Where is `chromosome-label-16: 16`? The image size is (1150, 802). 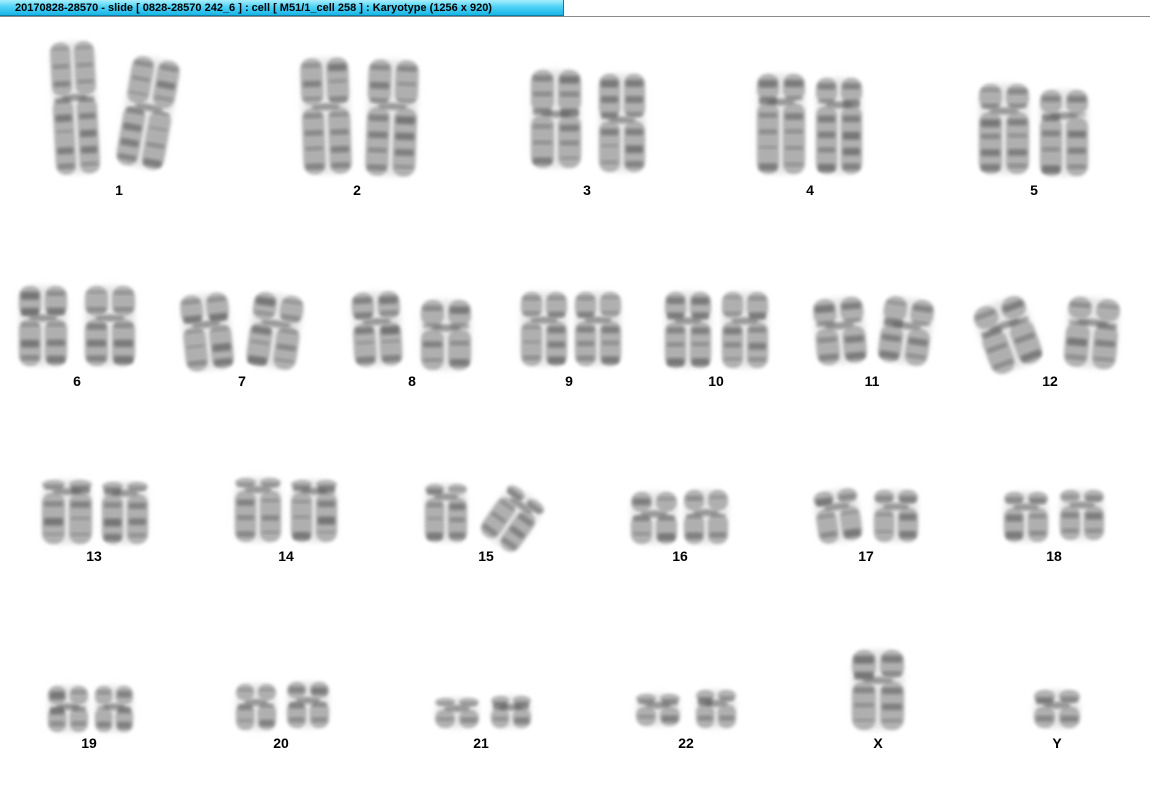 chromosome-label-16: 16 is located at coordinates (680, 556).